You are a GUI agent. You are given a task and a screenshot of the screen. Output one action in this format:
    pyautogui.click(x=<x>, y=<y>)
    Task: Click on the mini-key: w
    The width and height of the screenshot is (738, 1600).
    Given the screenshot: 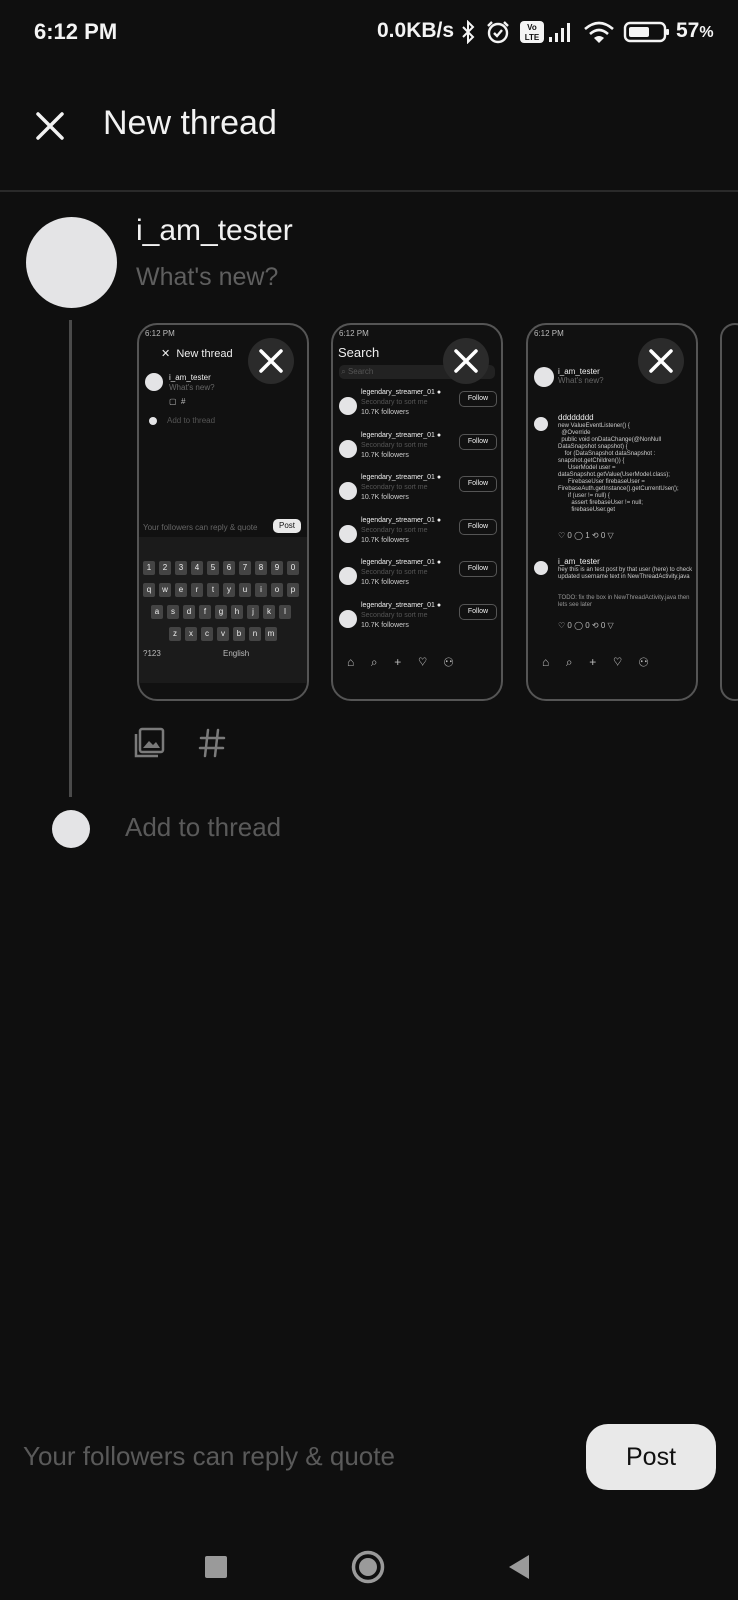 What is the action you would take?
    pyautogui.click(x=165, y=590)
    